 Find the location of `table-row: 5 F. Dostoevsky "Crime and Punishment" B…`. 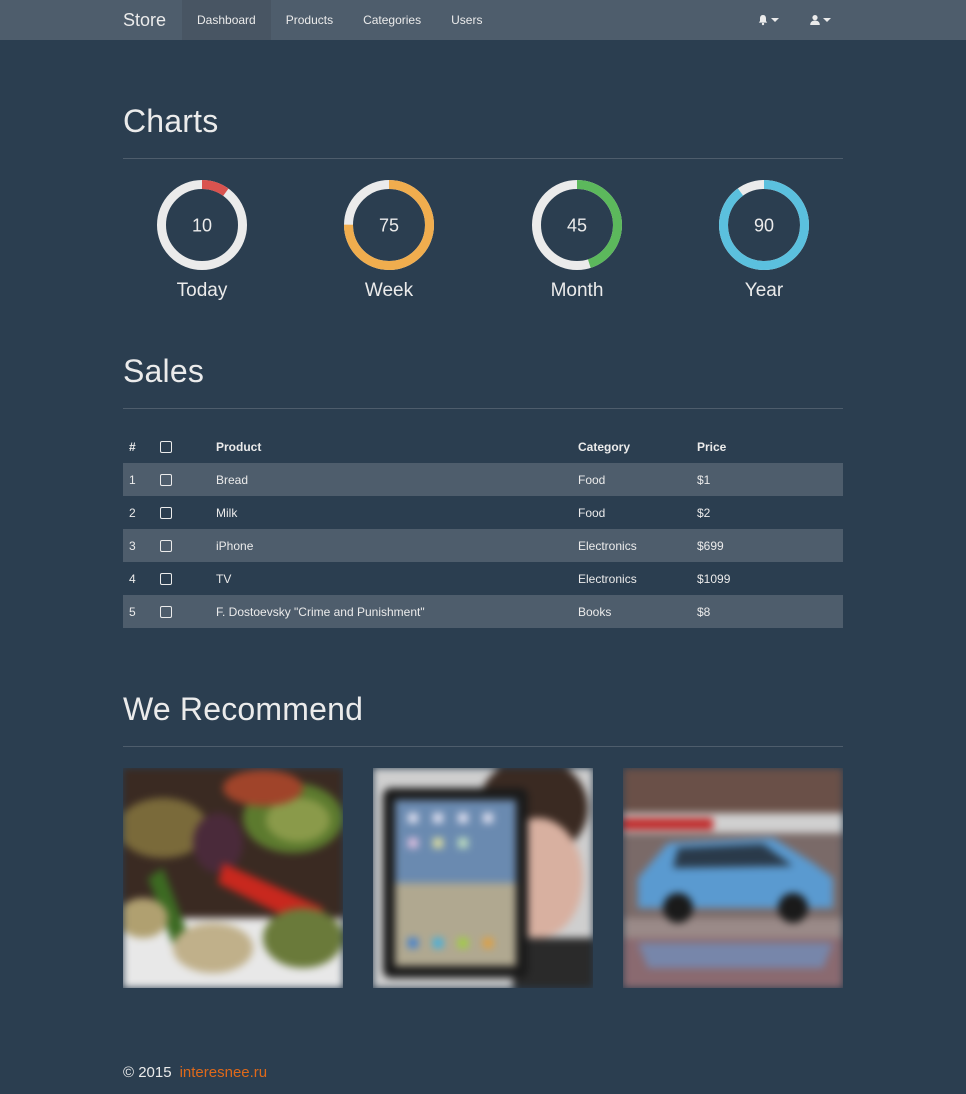

table-row: 5 F. Dostoevsky "Crime and Punishment" B… is located at coordinates (483, 611).